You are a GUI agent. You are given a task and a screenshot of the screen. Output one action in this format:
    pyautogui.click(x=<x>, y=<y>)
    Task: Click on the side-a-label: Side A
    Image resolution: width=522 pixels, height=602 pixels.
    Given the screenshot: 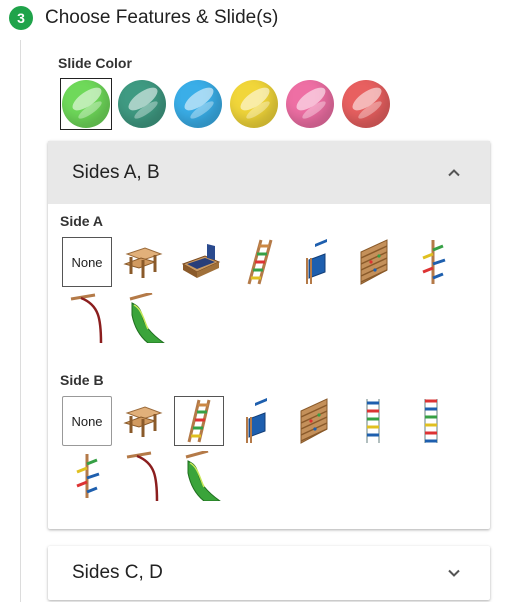 What is the action you would take?
    pyautogui.click(x=82, y=221)
    